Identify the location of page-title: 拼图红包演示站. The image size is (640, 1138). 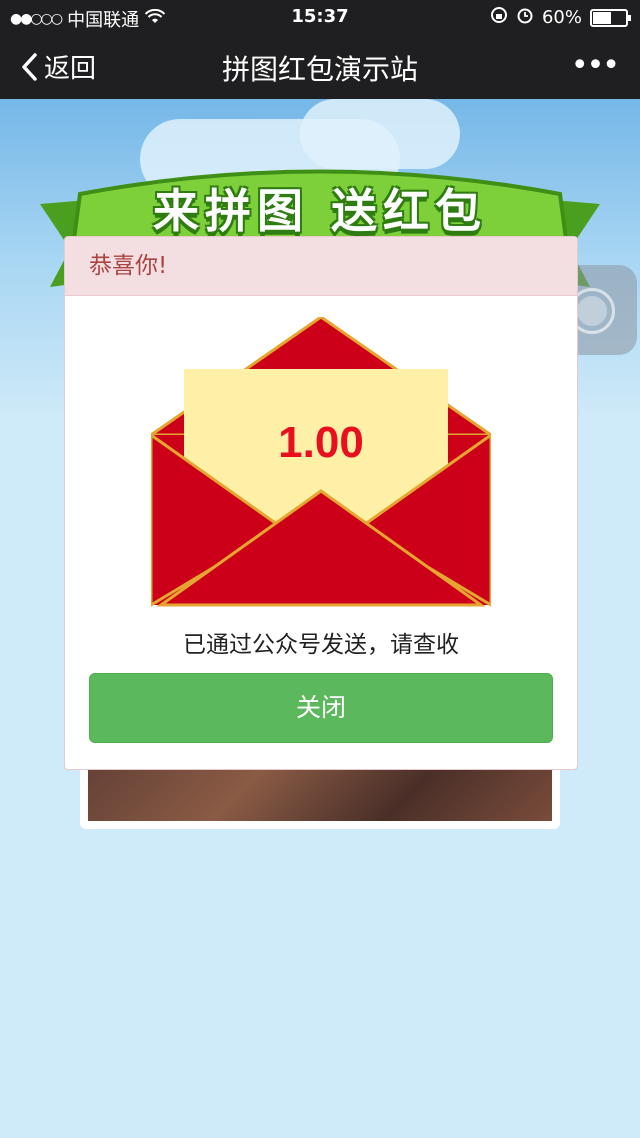
(319, 69).